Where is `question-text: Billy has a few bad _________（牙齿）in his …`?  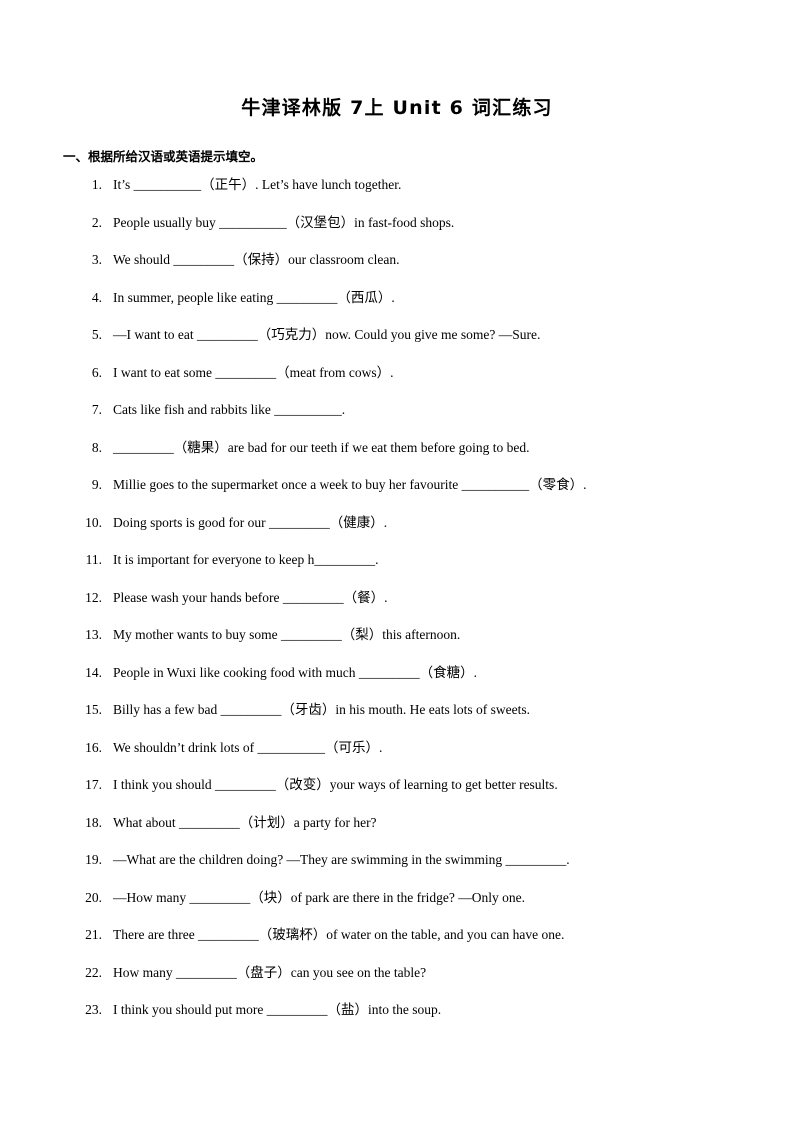
question-text: Billy has a few bad _________（牙齿）in his … is located at coordinates (321, 709).